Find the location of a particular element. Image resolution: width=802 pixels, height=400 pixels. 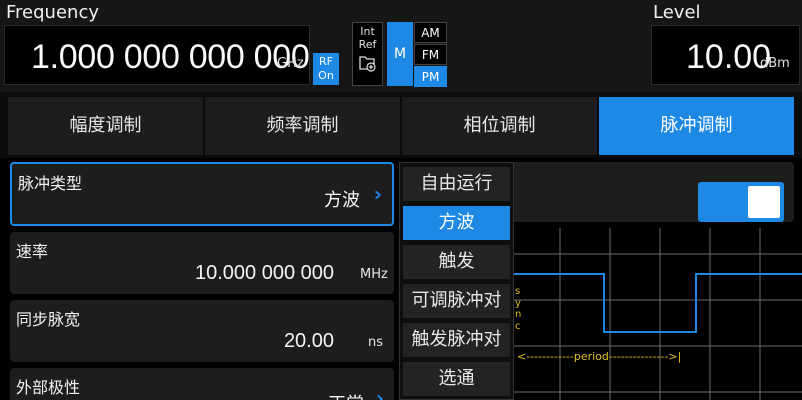

frequency-unit: GHz is located at coordinates (290, 63).